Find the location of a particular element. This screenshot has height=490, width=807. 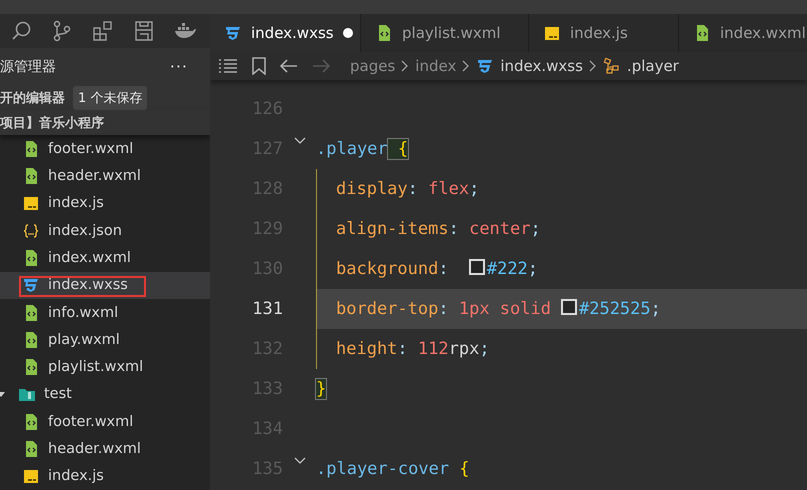

breadcrumb-item: index.wxss is located at coordinates (541, 66).